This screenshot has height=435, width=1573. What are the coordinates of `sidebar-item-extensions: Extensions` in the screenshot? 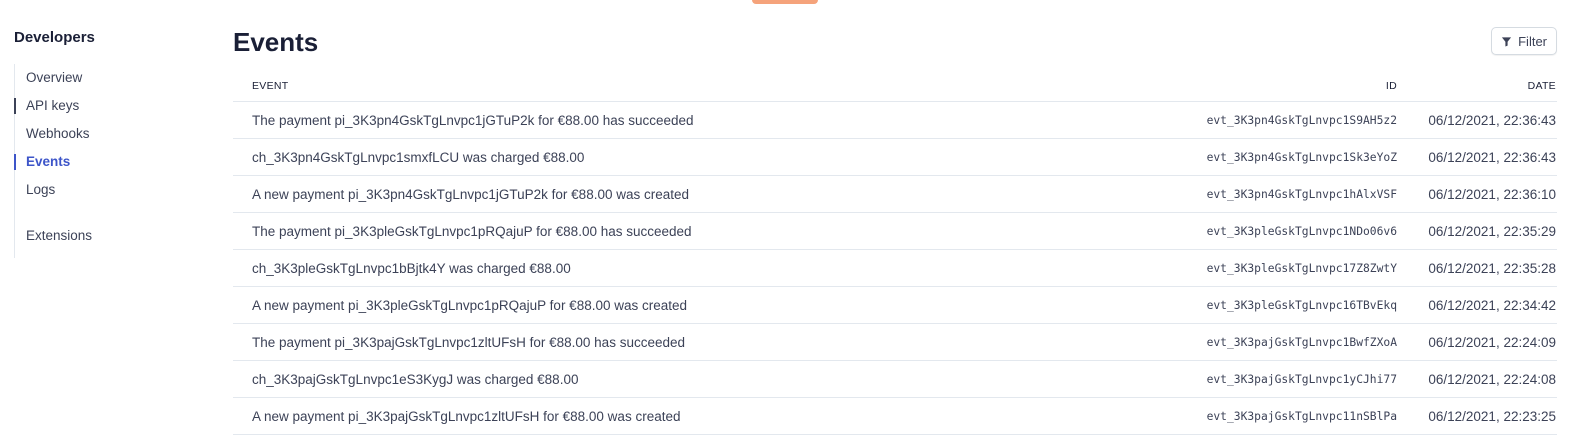 It's located at (114, 236).